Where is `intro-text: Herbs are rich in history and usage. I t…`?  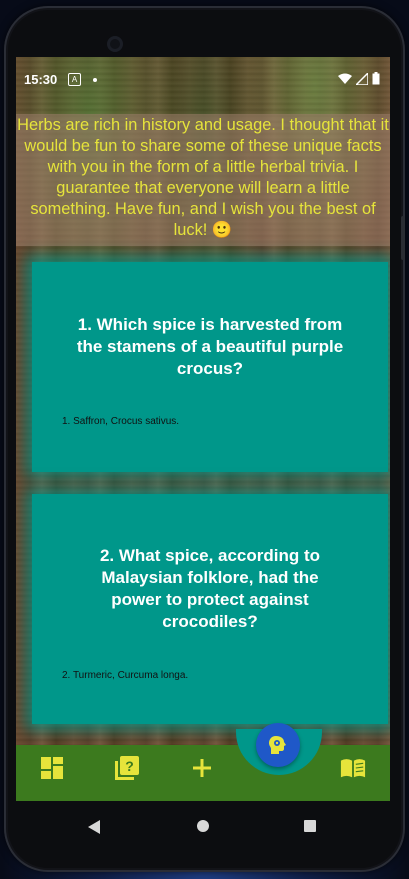 intro-text: Herbs are rich in history and usage. I t… is located at coordinates (203, 180).